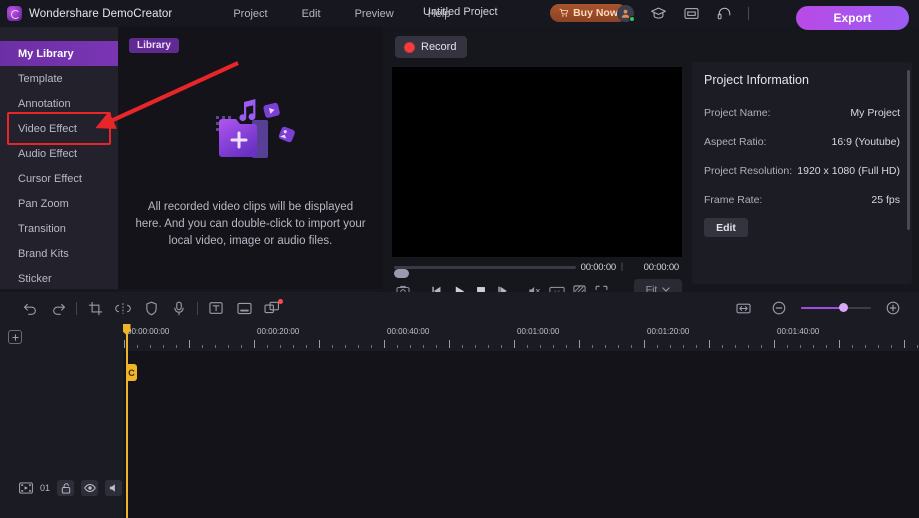 The height and width of the screenshot is (518, 919). I want to click on fit-timeline-icon, so click(743, 308).